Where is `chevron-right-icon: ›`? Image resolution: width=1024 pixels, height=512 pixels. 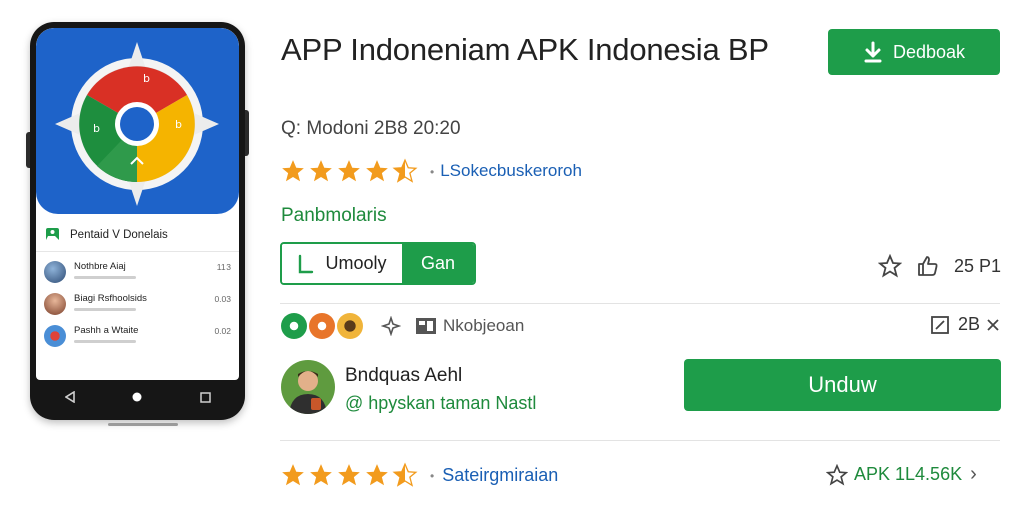
chevron-right-icon: › is located at coordinates (973, 474).